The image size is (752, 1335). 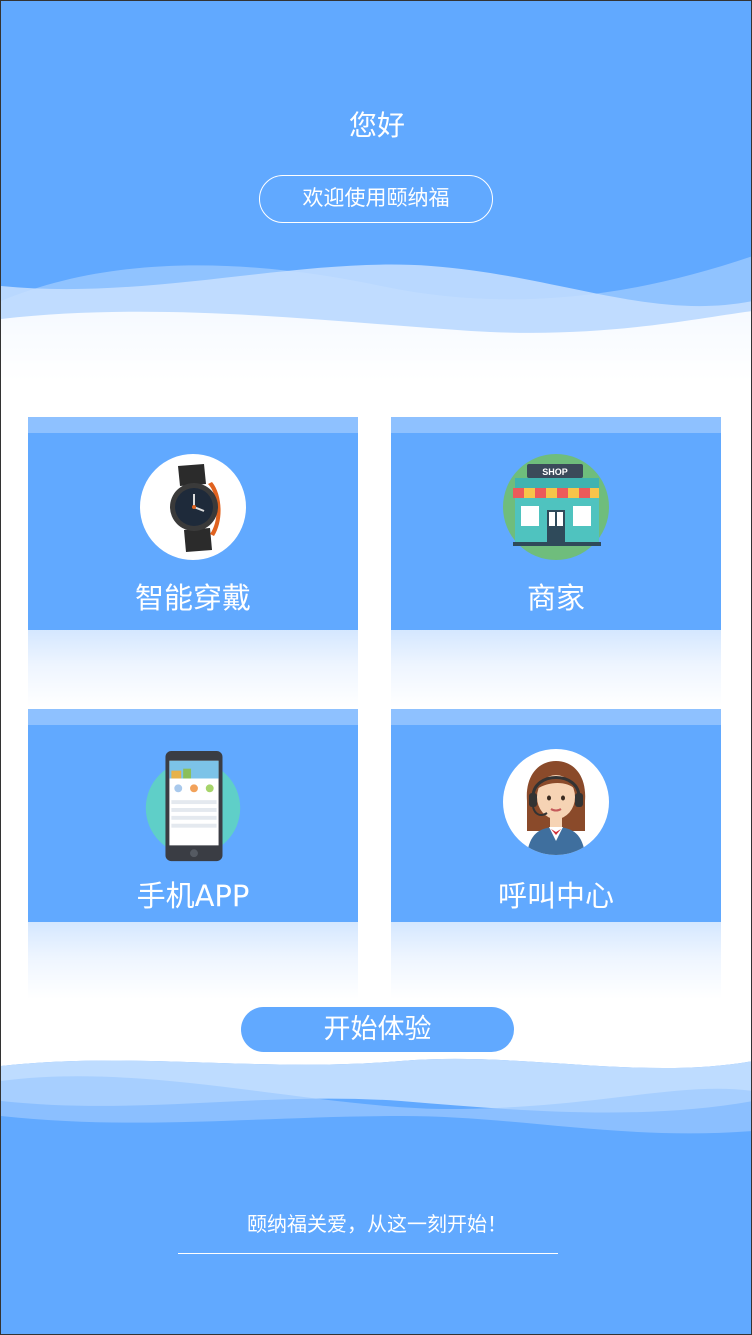 What do you see at coordinates (556, 802) in the screenshot?
I see `call-center-agent-icon` at bounding box center [556, 802].